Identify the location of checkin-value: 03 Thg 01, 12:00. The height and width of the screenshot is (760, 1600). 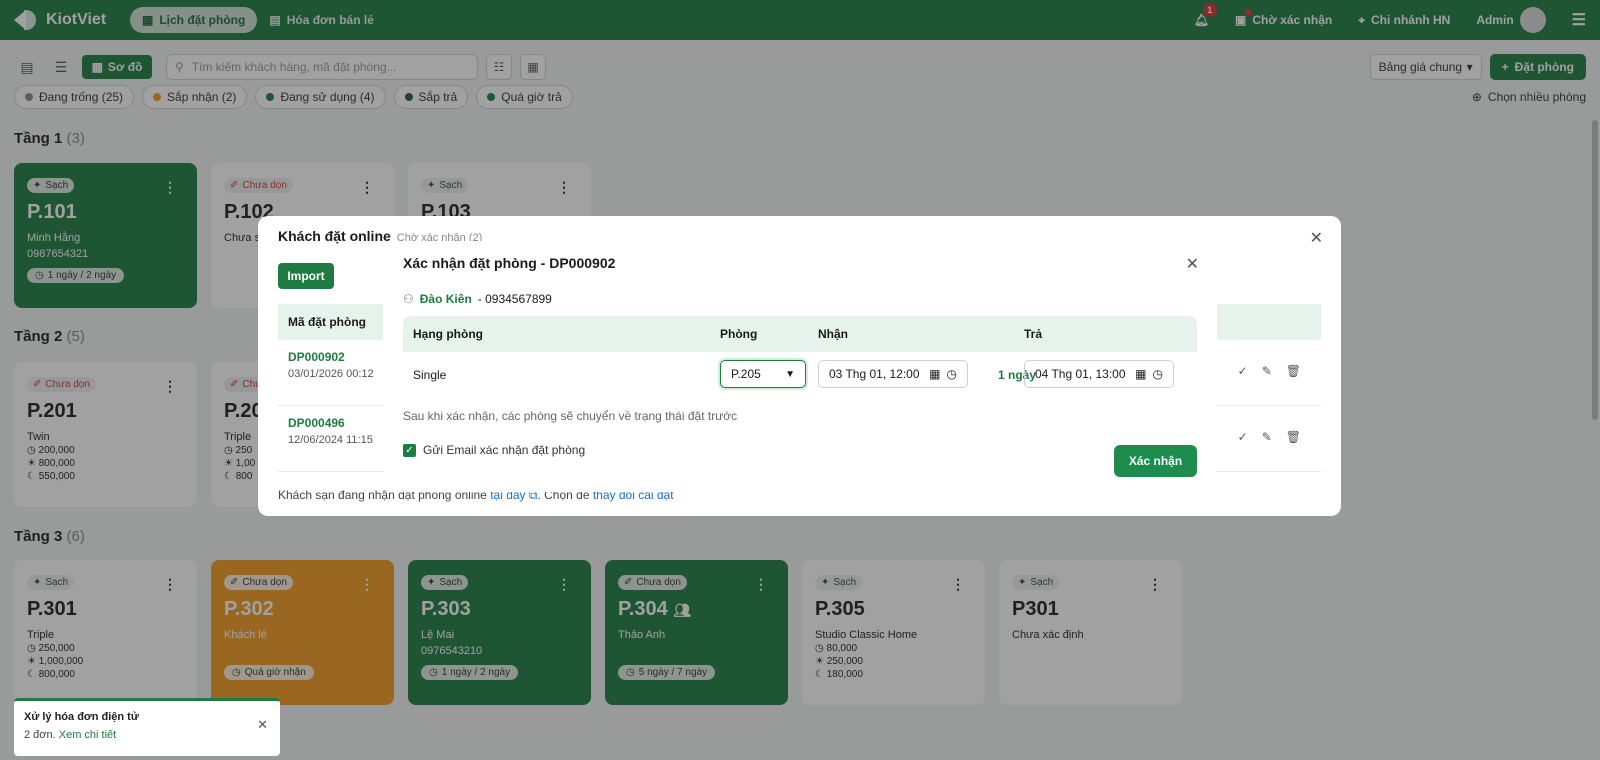
(874, 374).